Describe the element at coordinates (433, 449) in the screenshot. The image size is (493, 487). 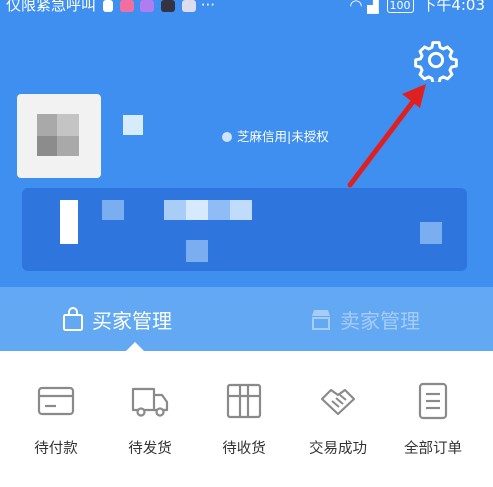
I see `order-label: 全部订单` at that location.